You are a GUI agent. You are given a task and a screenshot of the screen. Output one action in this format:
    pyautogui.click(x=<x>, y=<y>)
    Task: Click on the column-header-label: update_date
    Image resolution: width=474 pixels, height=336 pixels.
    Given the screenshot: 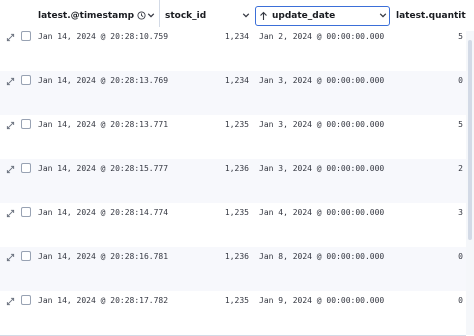 What is the action you would take?
    pyautogui.click(x=304, y=15)
    